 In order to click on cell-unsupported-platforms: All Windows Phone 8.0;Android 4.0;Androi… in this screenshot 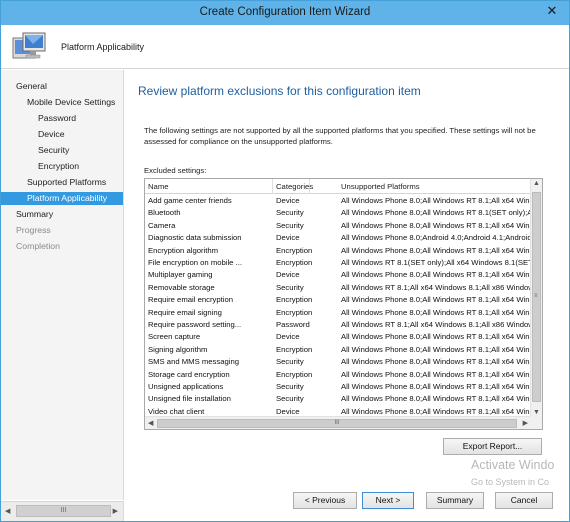, I will do `click(436, 238)`.